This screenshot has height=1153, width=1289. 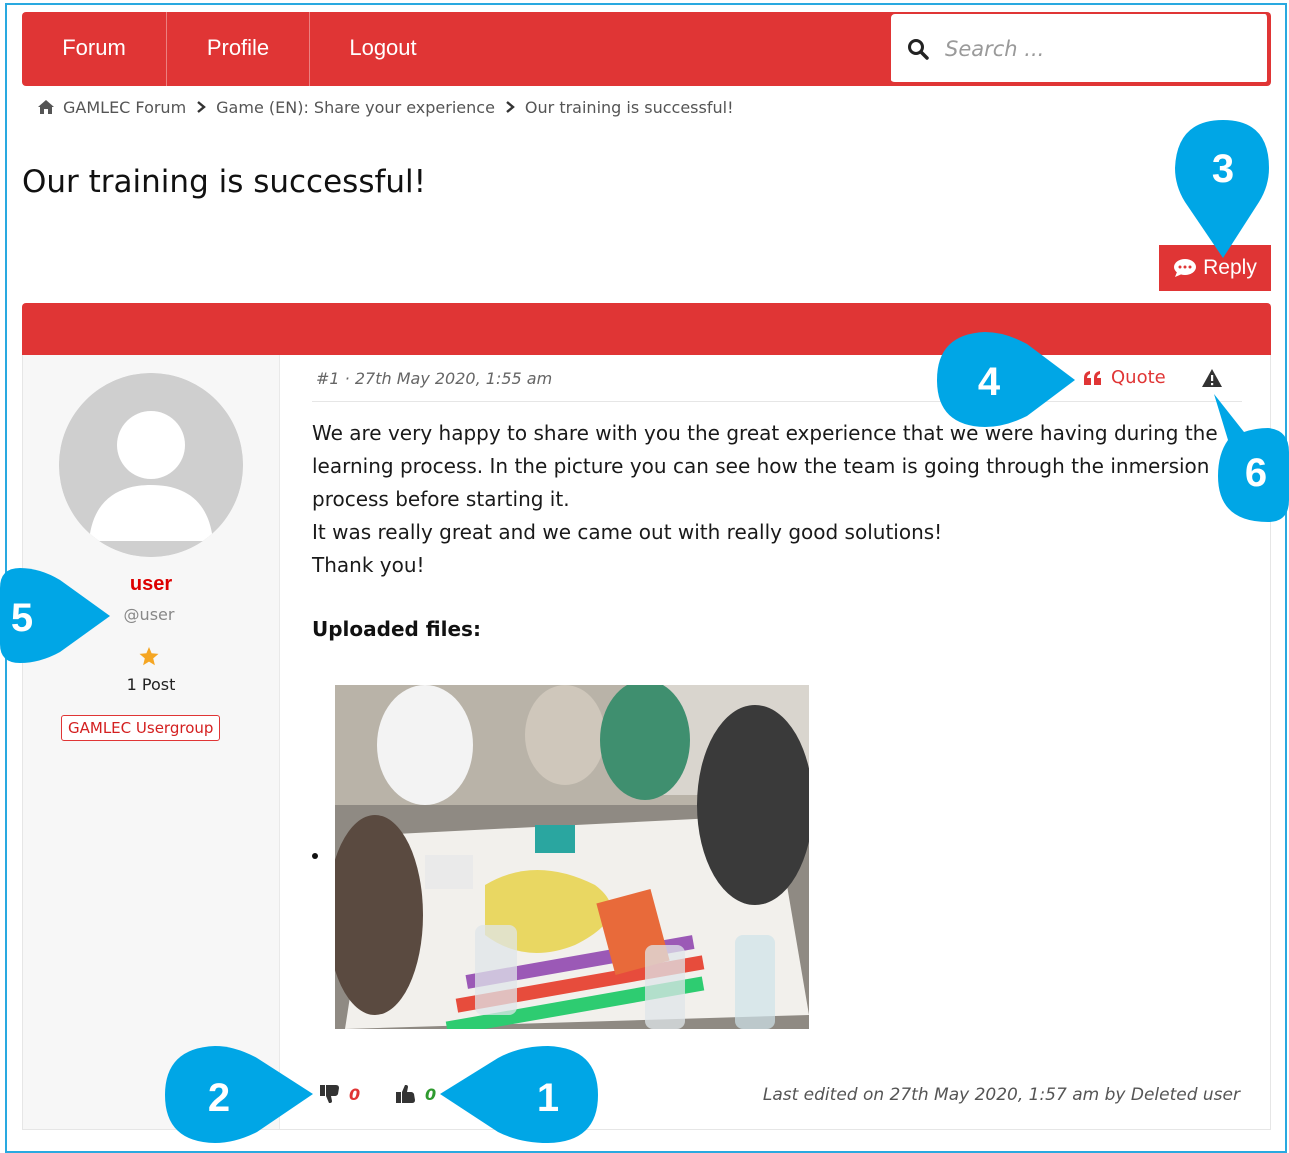 I want to click on star-icon, so click(x=149, y=656).